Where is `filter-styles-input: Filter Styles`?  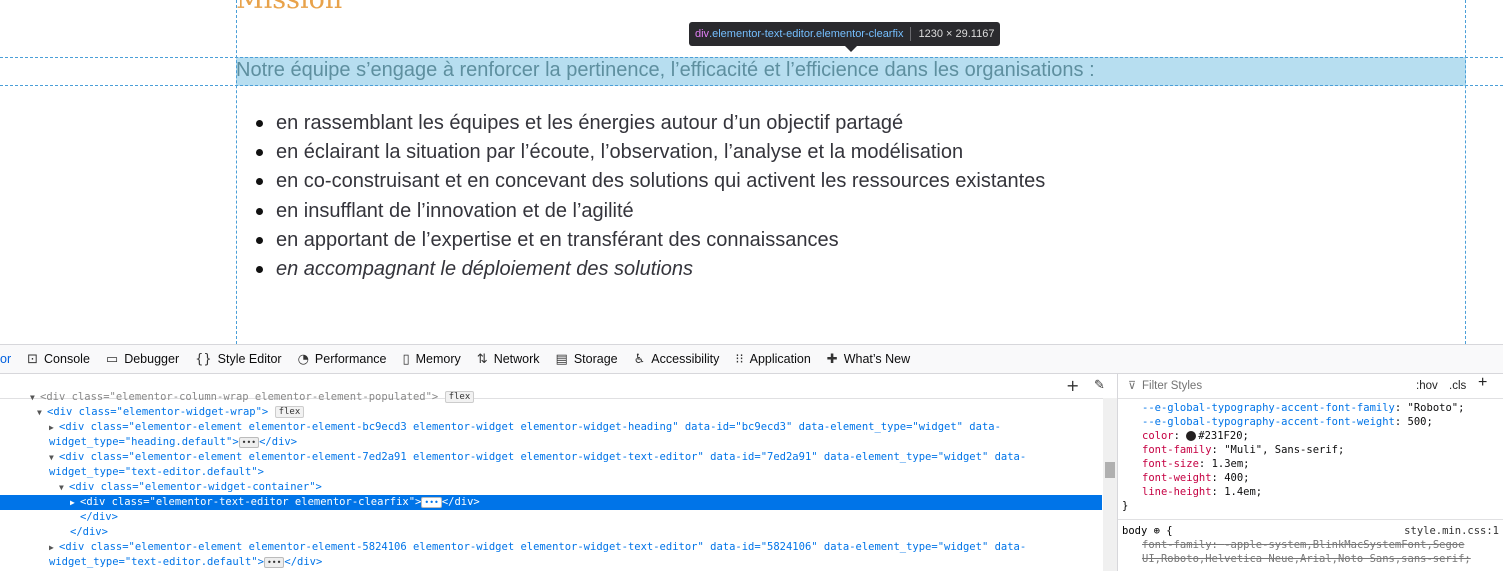 filter-styles-input: Filter Styles is located at coordinates (1172, 386).